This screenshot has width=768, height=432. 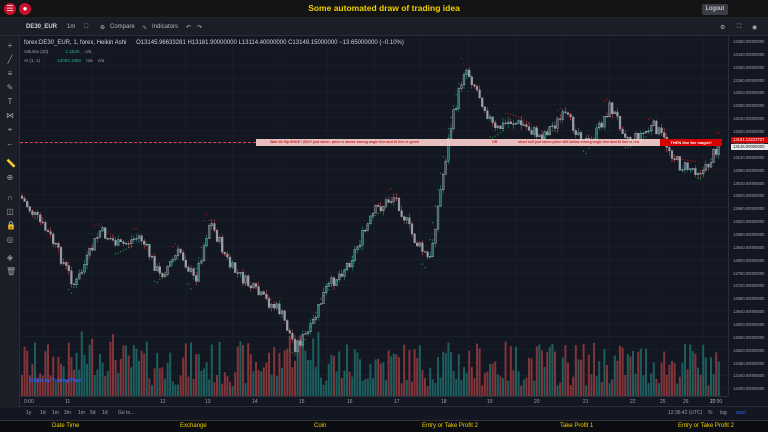 I want to click on snapshot-icon: ◉, so click(x=754, y=27).